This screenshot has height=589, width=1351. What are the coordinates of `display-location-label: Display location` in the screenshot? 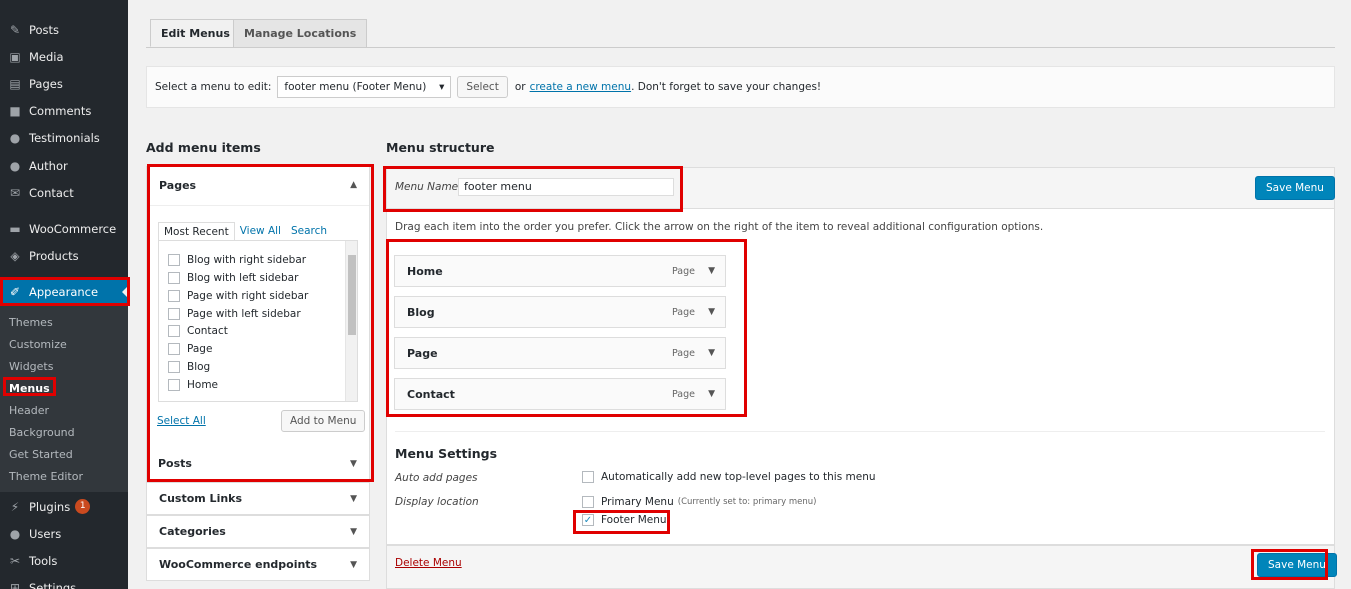 It's located at (437, 502).